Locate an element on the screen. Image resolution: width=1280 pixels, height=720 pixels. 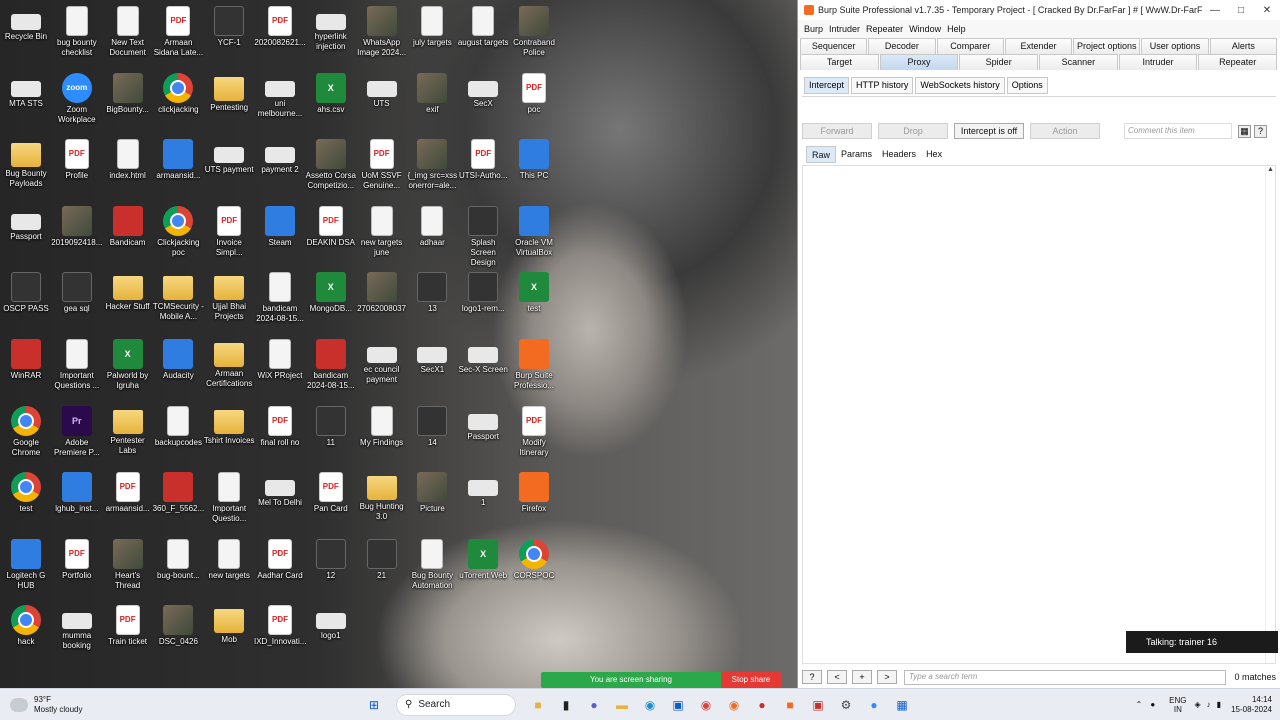
menu-help: Help is located at coordinates (956, 29).